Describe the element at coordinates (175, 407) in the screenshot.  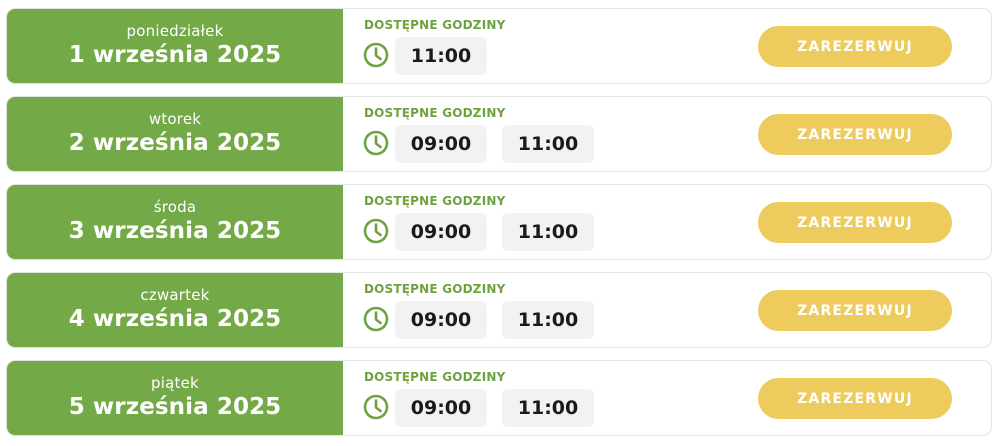
I see `date-label: 5 września 2025` at that location.